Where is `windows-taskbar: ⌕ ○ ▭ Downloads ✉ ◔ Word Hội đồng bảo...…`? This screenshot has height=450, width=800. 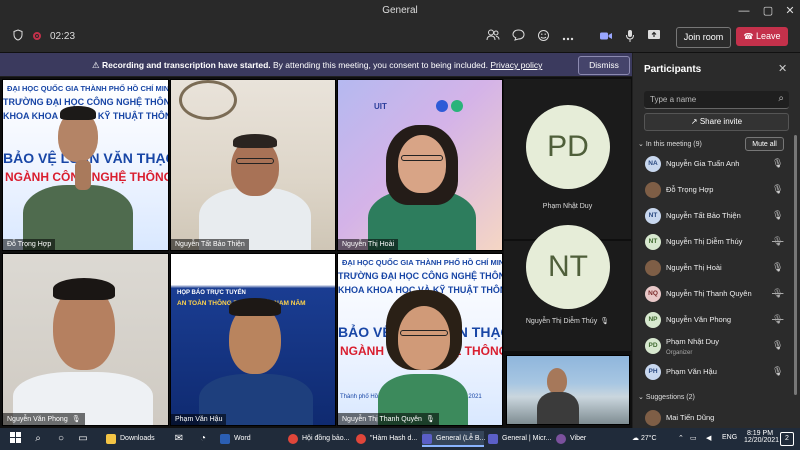
windows-taskbar: ⌕ ○ ▭ Downloads ✉ ◔ Word Hội đồng bảo...… is located at coordinates (400, 439).